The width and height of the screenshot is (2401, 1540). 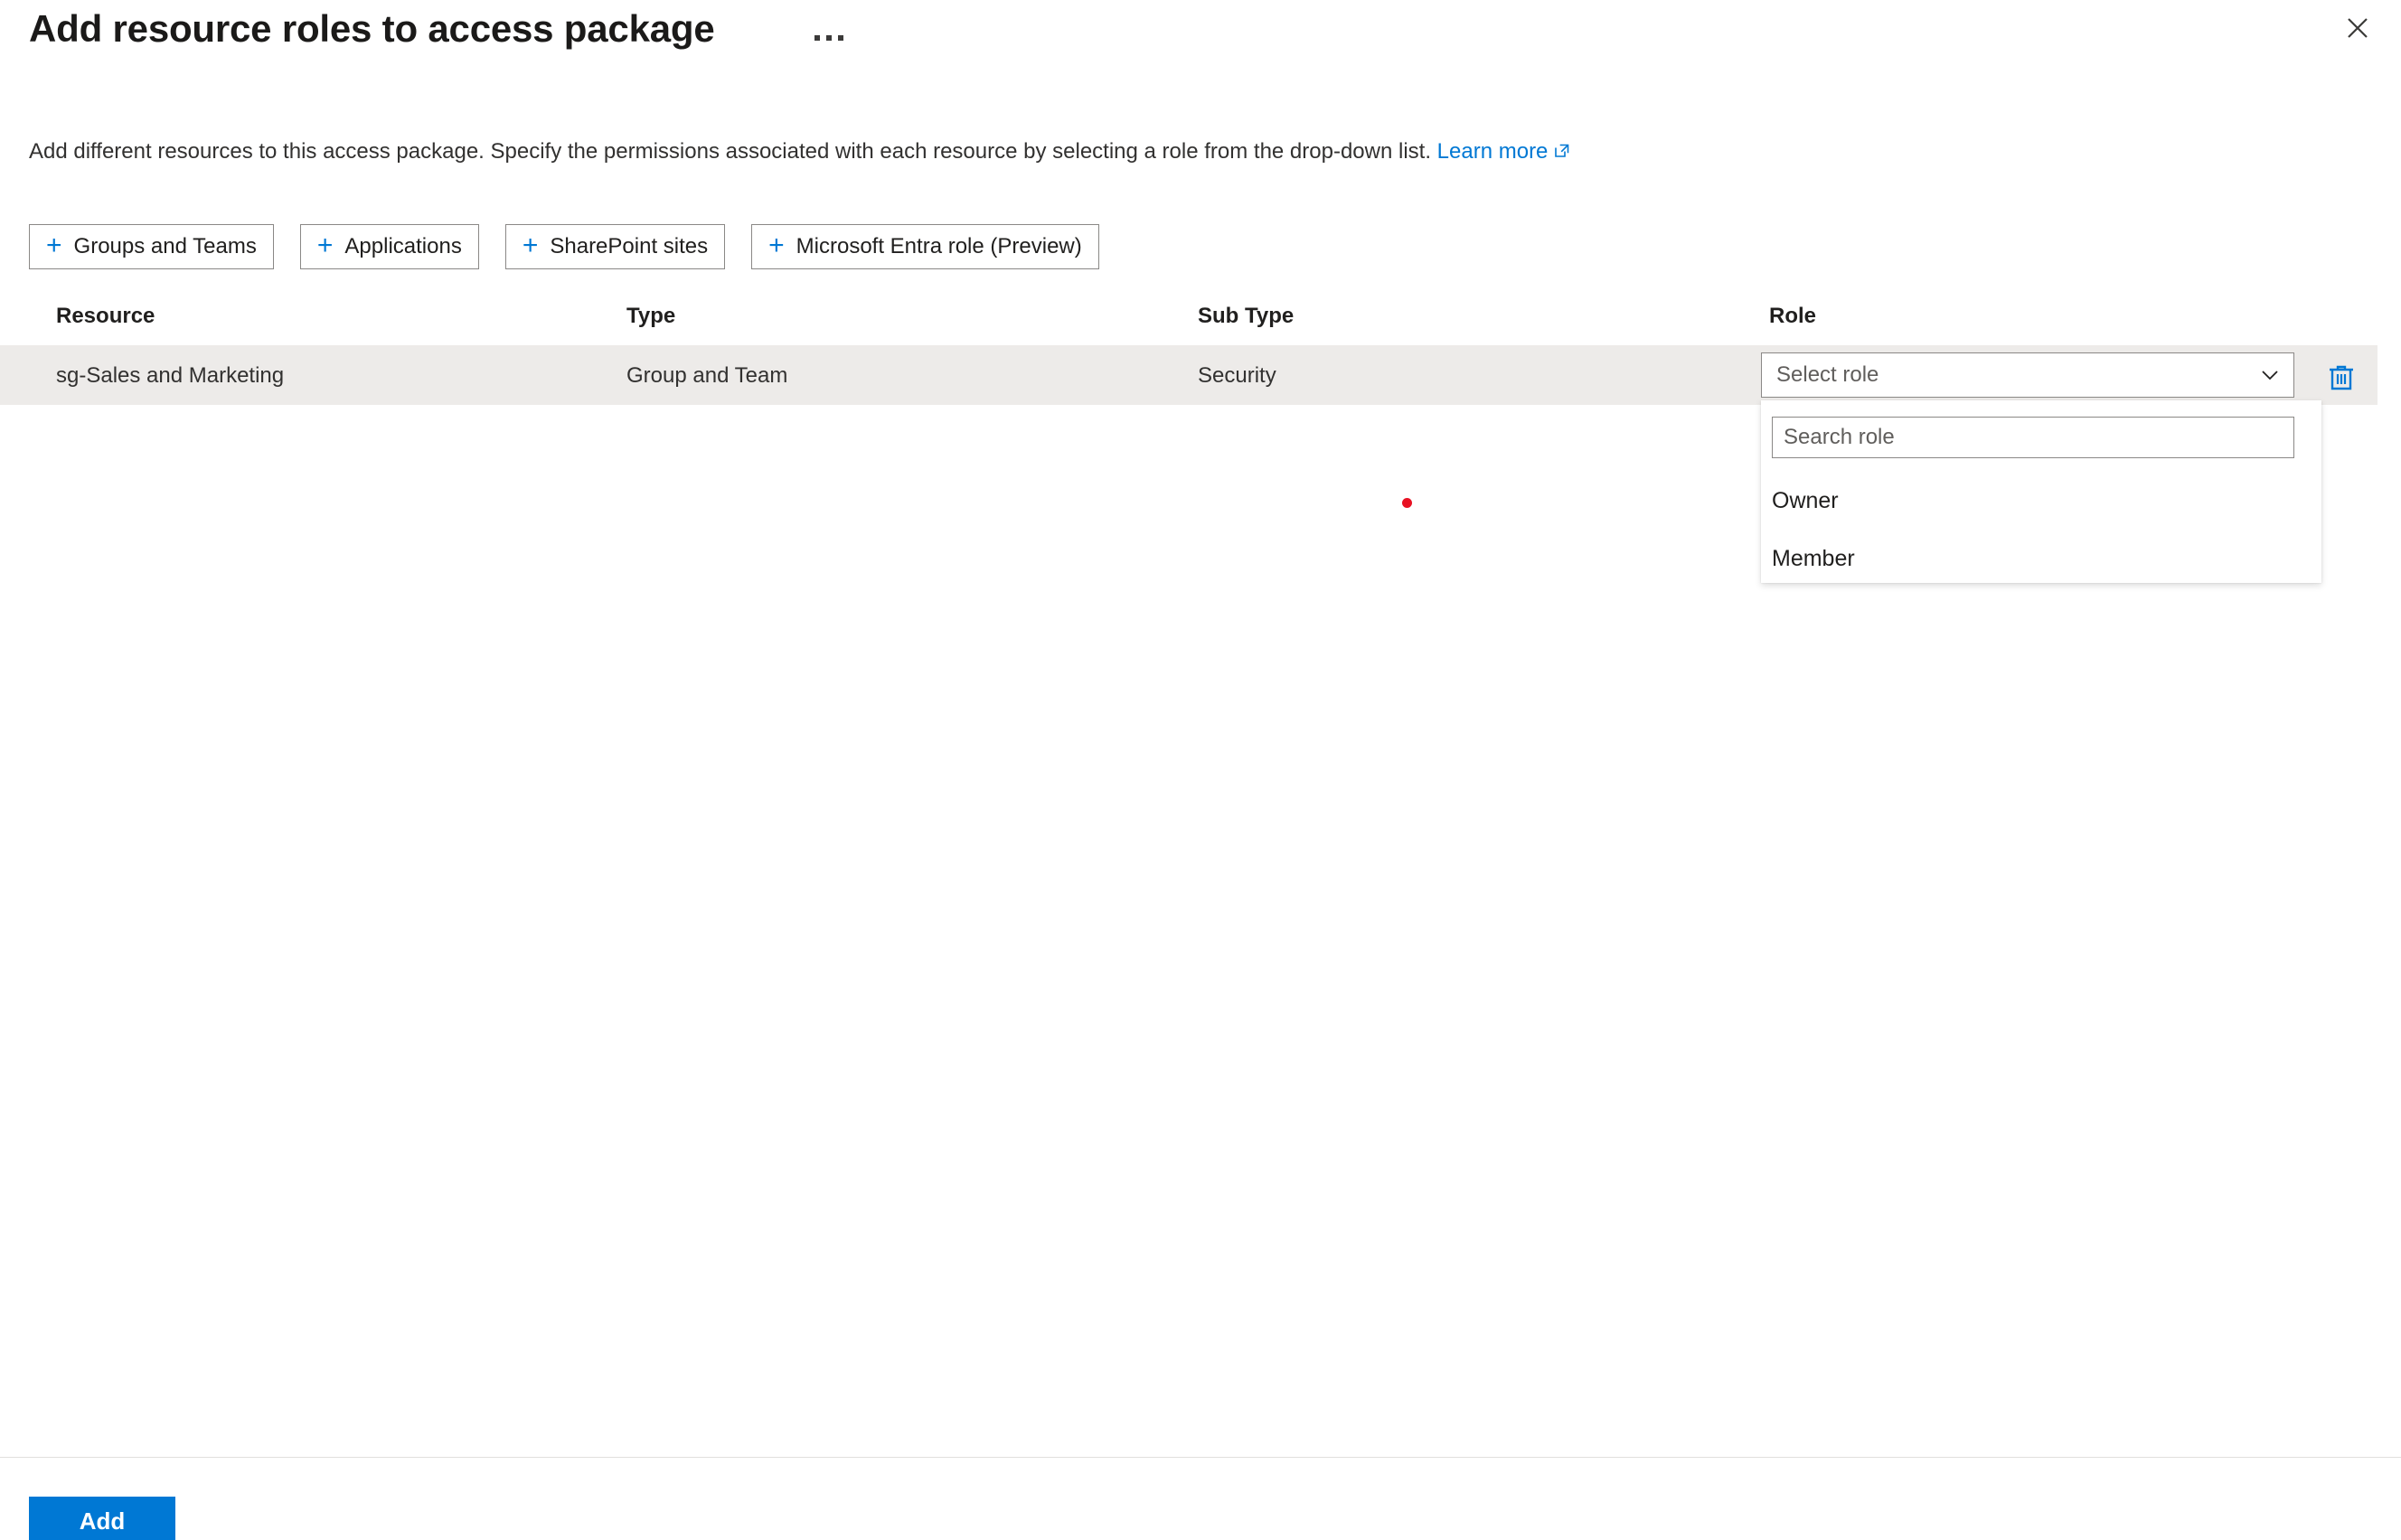 What do you see at coordinates (170, 375) in the screenshot?
I see `cell-resource: sg-Sales and Marketing` at bounding box center [170, 375].